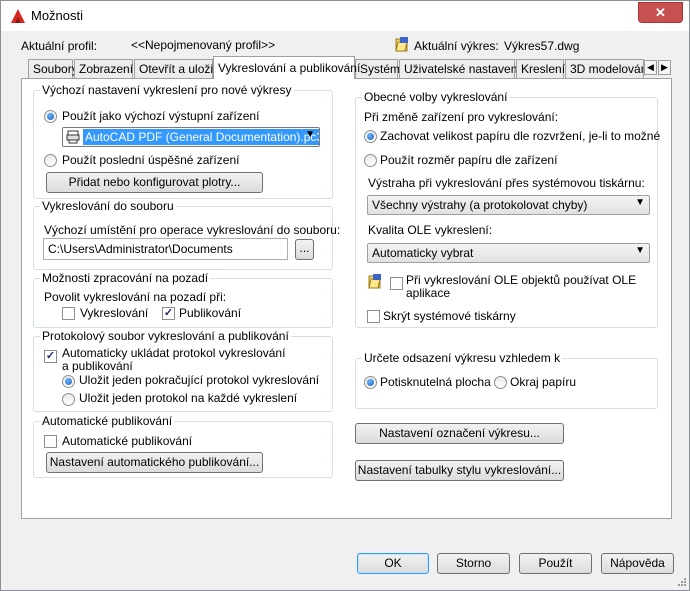 The image size is (690, 591). What do you see at coordinates (73, 137) in the screenshot?
I see `plotter-icon` at bounding box center [73, 137].